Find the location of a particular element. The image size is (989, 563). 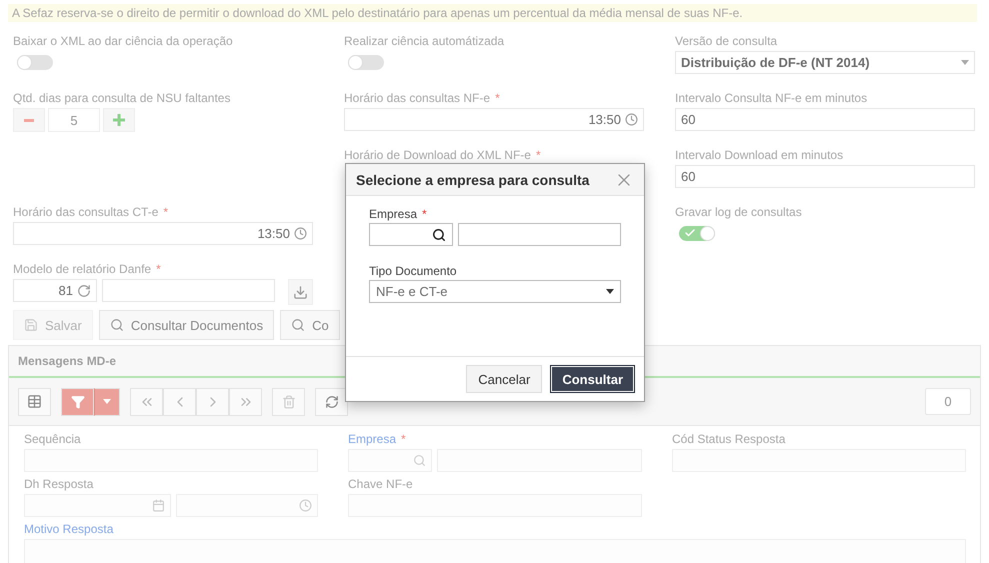

last-page-button is located at coordinates (245, 402).